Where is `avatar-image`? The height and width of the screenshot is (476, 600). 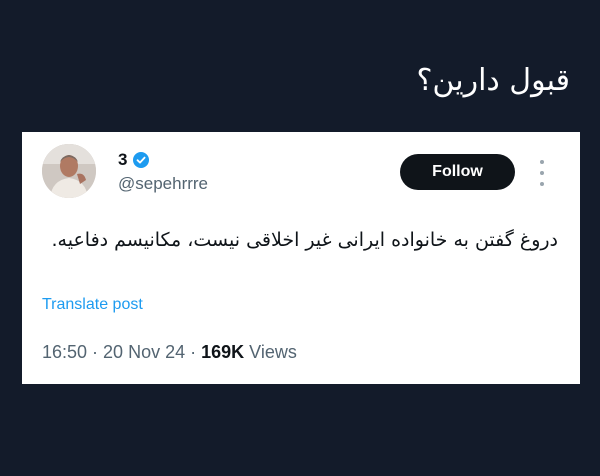 avatar-image is located at coordinates (69, 171).